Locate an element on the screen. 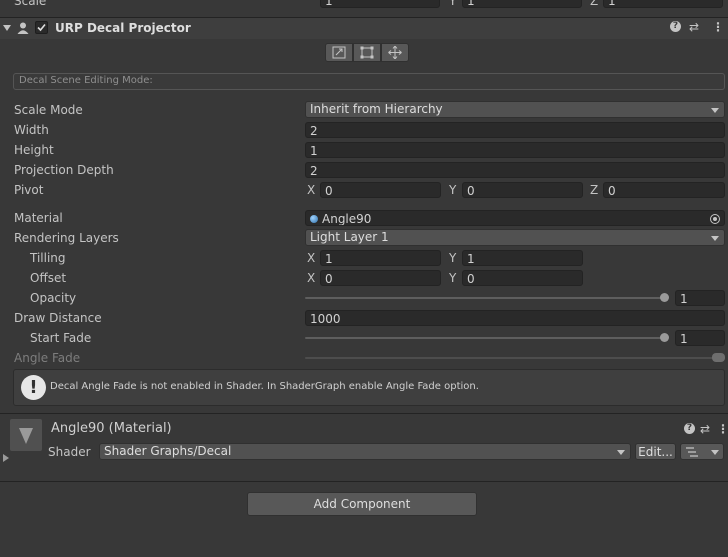  start-fade-slider-track is located at coordinates (486, 338).